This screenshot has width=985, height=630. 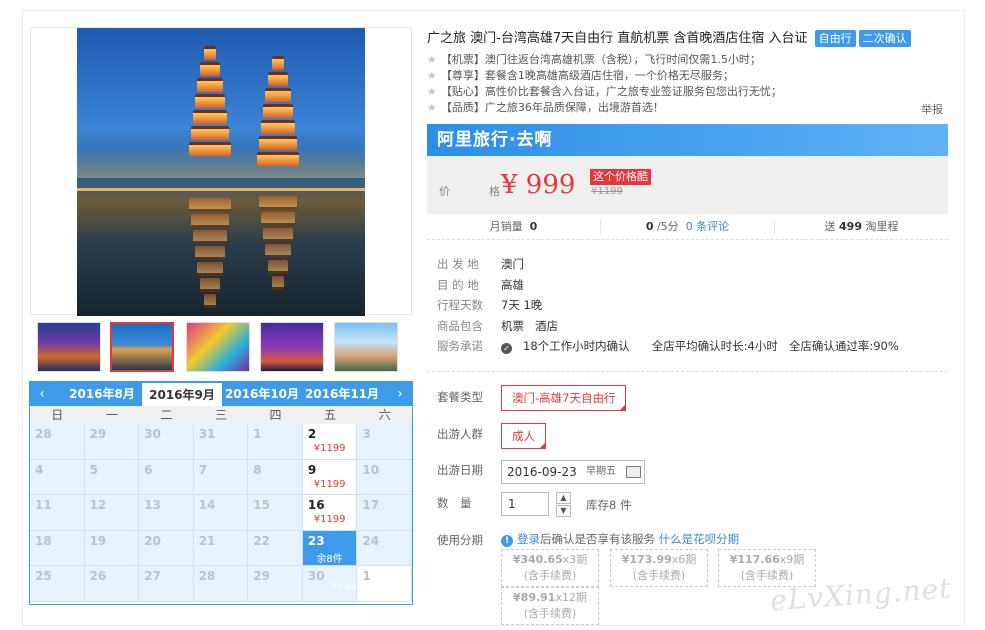 I want to click on day-number: 11, so click(x=43, y=505).